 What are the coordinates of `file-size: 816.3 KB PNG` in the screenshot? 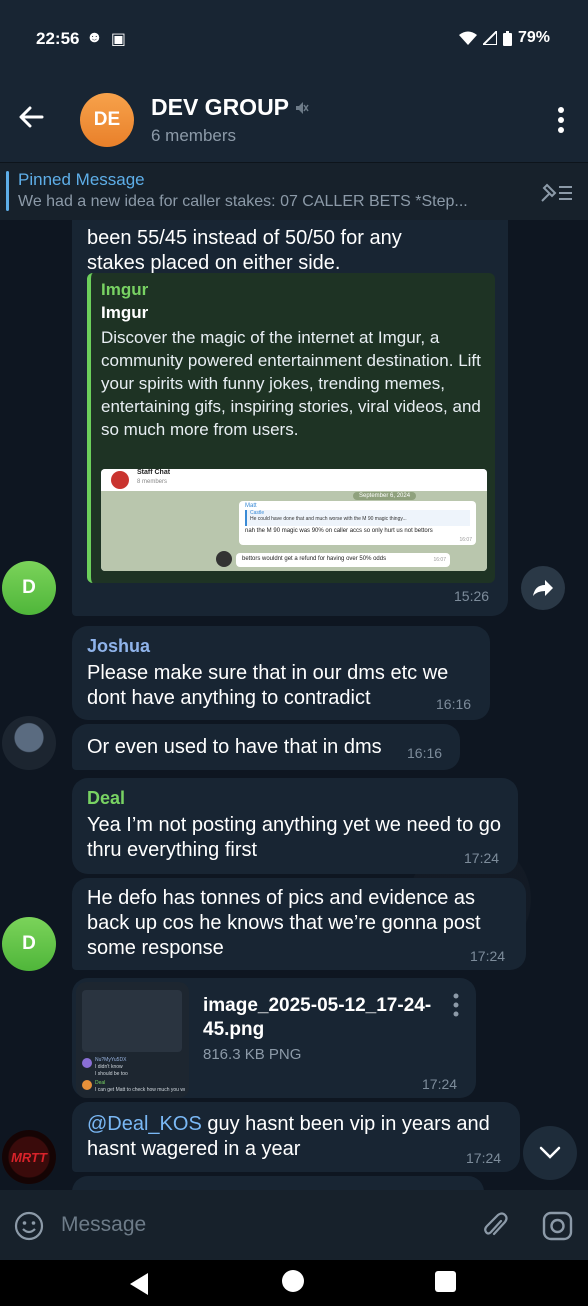 It's located at (252, 1054).